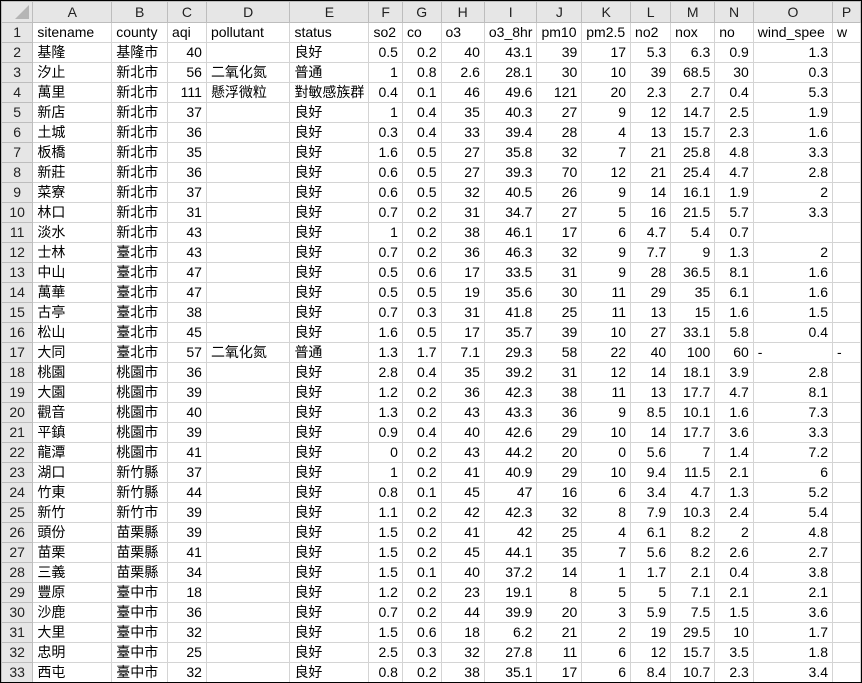 The image size is (862, 683). I want to click on cell-m19: 17.7, so click(693, 392).